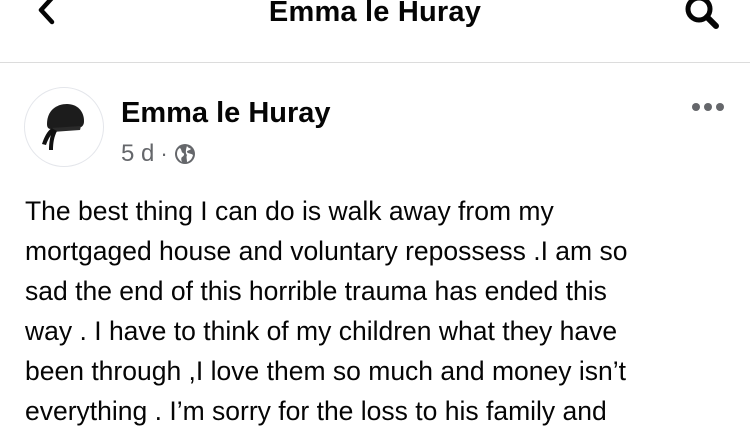 The image size is (750, 431). Describe the element at coordinates (185, 154) in the screenshot. I see `globe-icon` at that location.